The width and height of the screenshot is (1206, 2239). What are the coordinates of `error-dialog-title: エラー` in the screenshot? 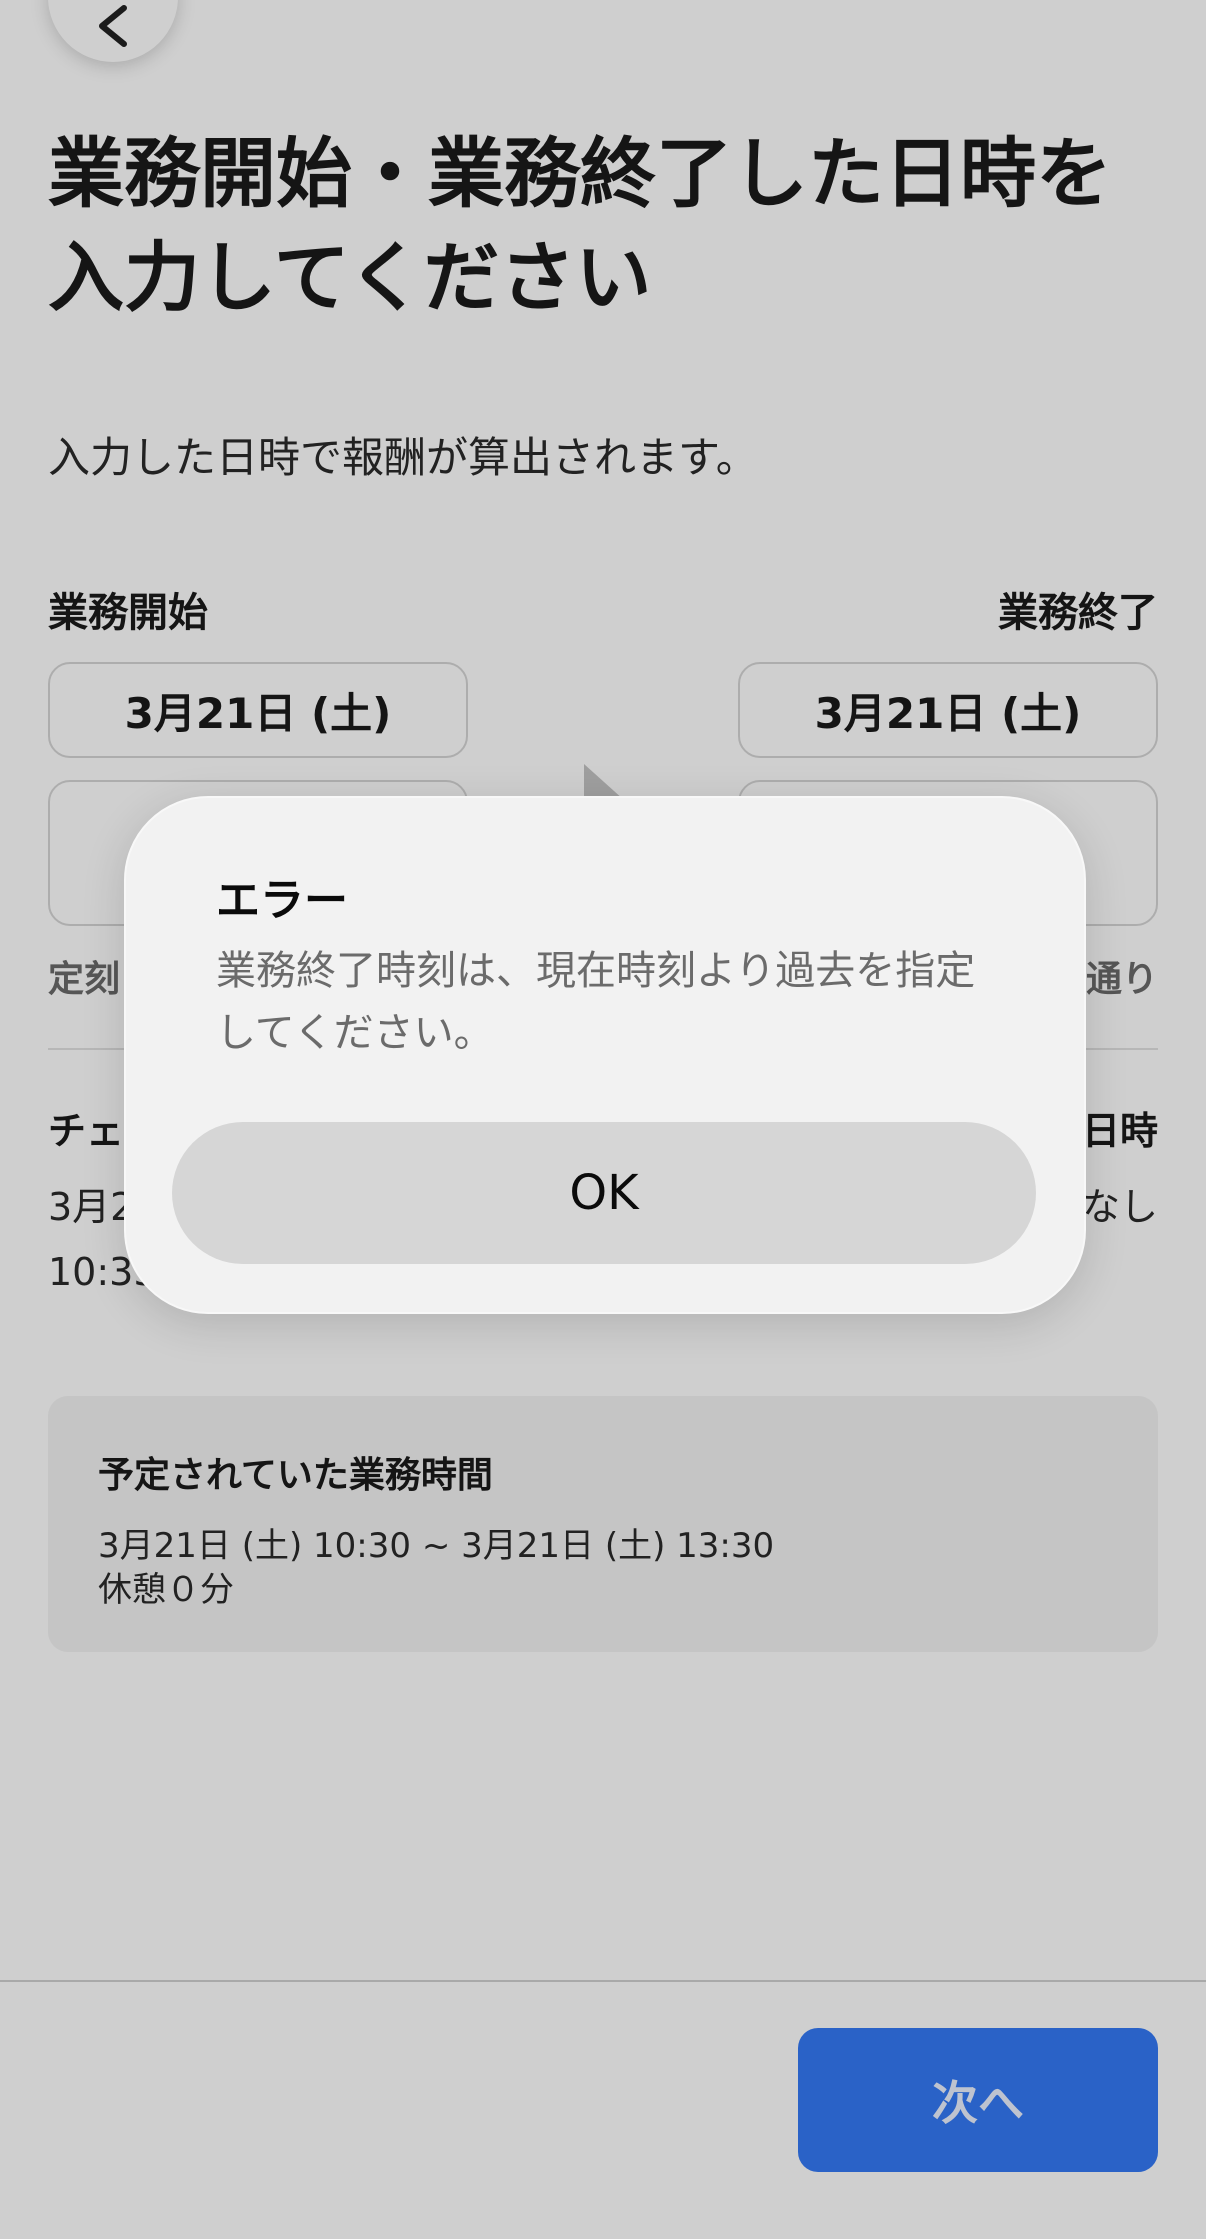 It's located at (282, 900).